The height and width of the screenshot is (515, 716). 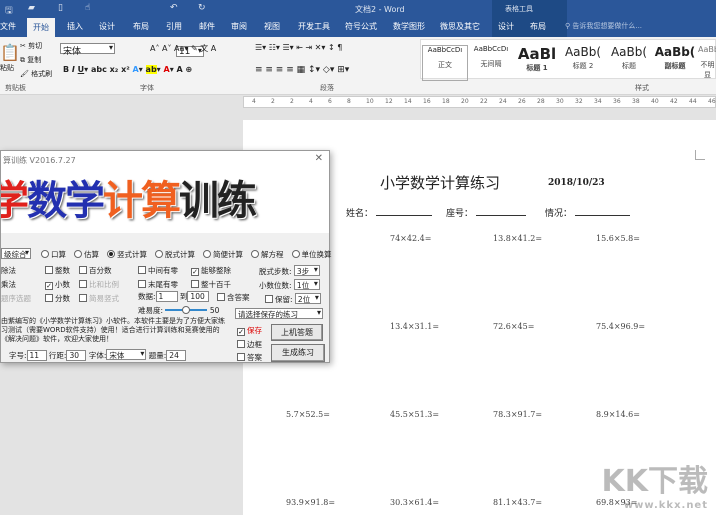 What do you see at coordinates (16, 253) in the screenshot?
I see `grade-select: 级综合` at bounding box center [16, 253].